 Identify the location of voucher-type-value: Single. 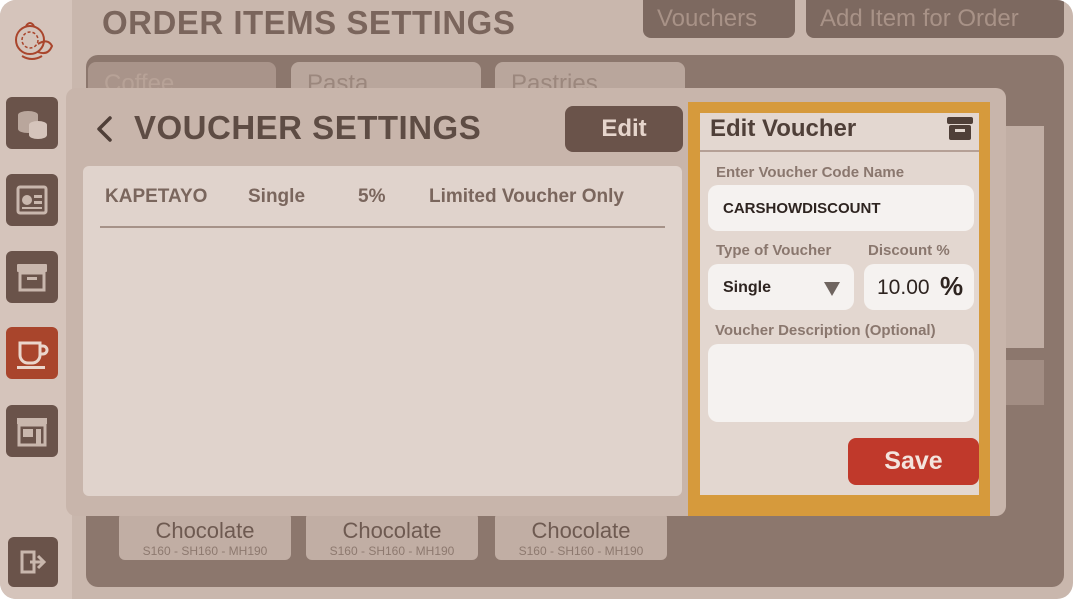
(747, 287).